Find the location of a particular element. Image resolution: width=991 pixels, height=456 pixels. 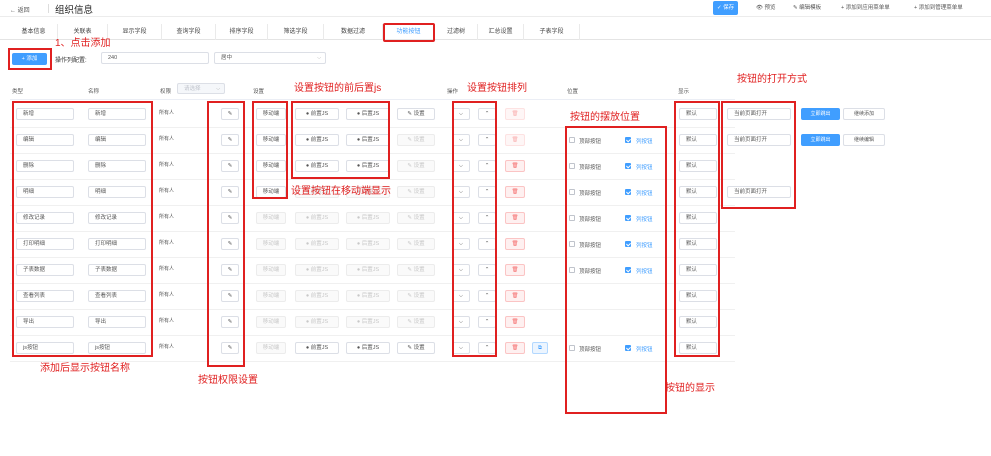

op-align-select: 居中 ⌵ is located at coordinates (270, 58).